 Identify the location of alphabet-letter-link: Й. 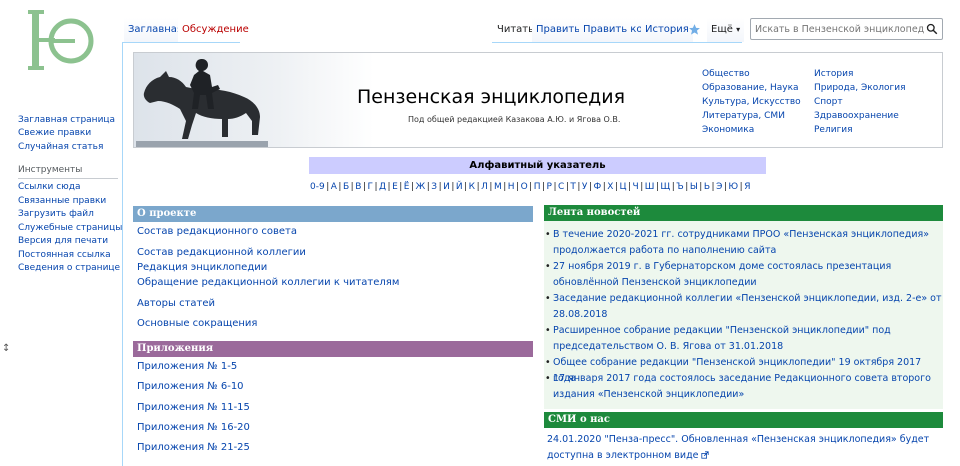
(459, 187).